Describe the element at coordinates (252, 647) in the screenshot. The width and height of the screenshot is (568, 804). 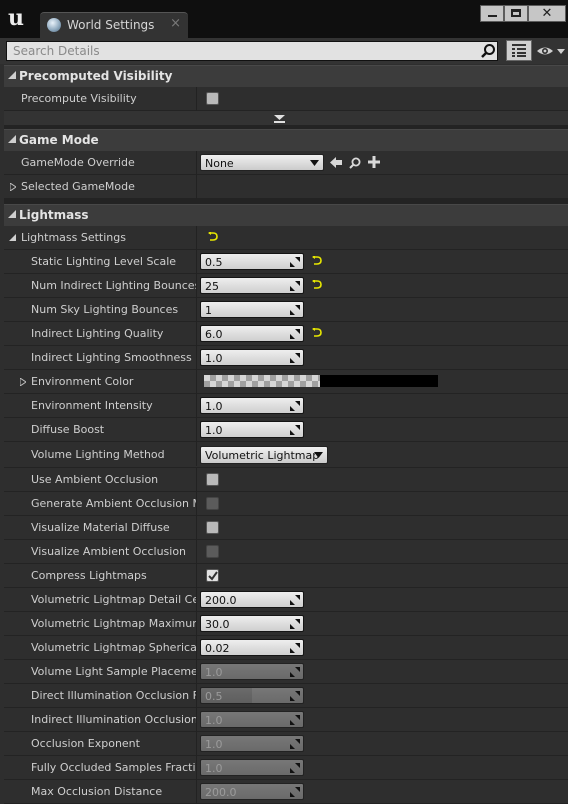
I see `vlm-spherical-harmonic-input: 0.02` at that location.